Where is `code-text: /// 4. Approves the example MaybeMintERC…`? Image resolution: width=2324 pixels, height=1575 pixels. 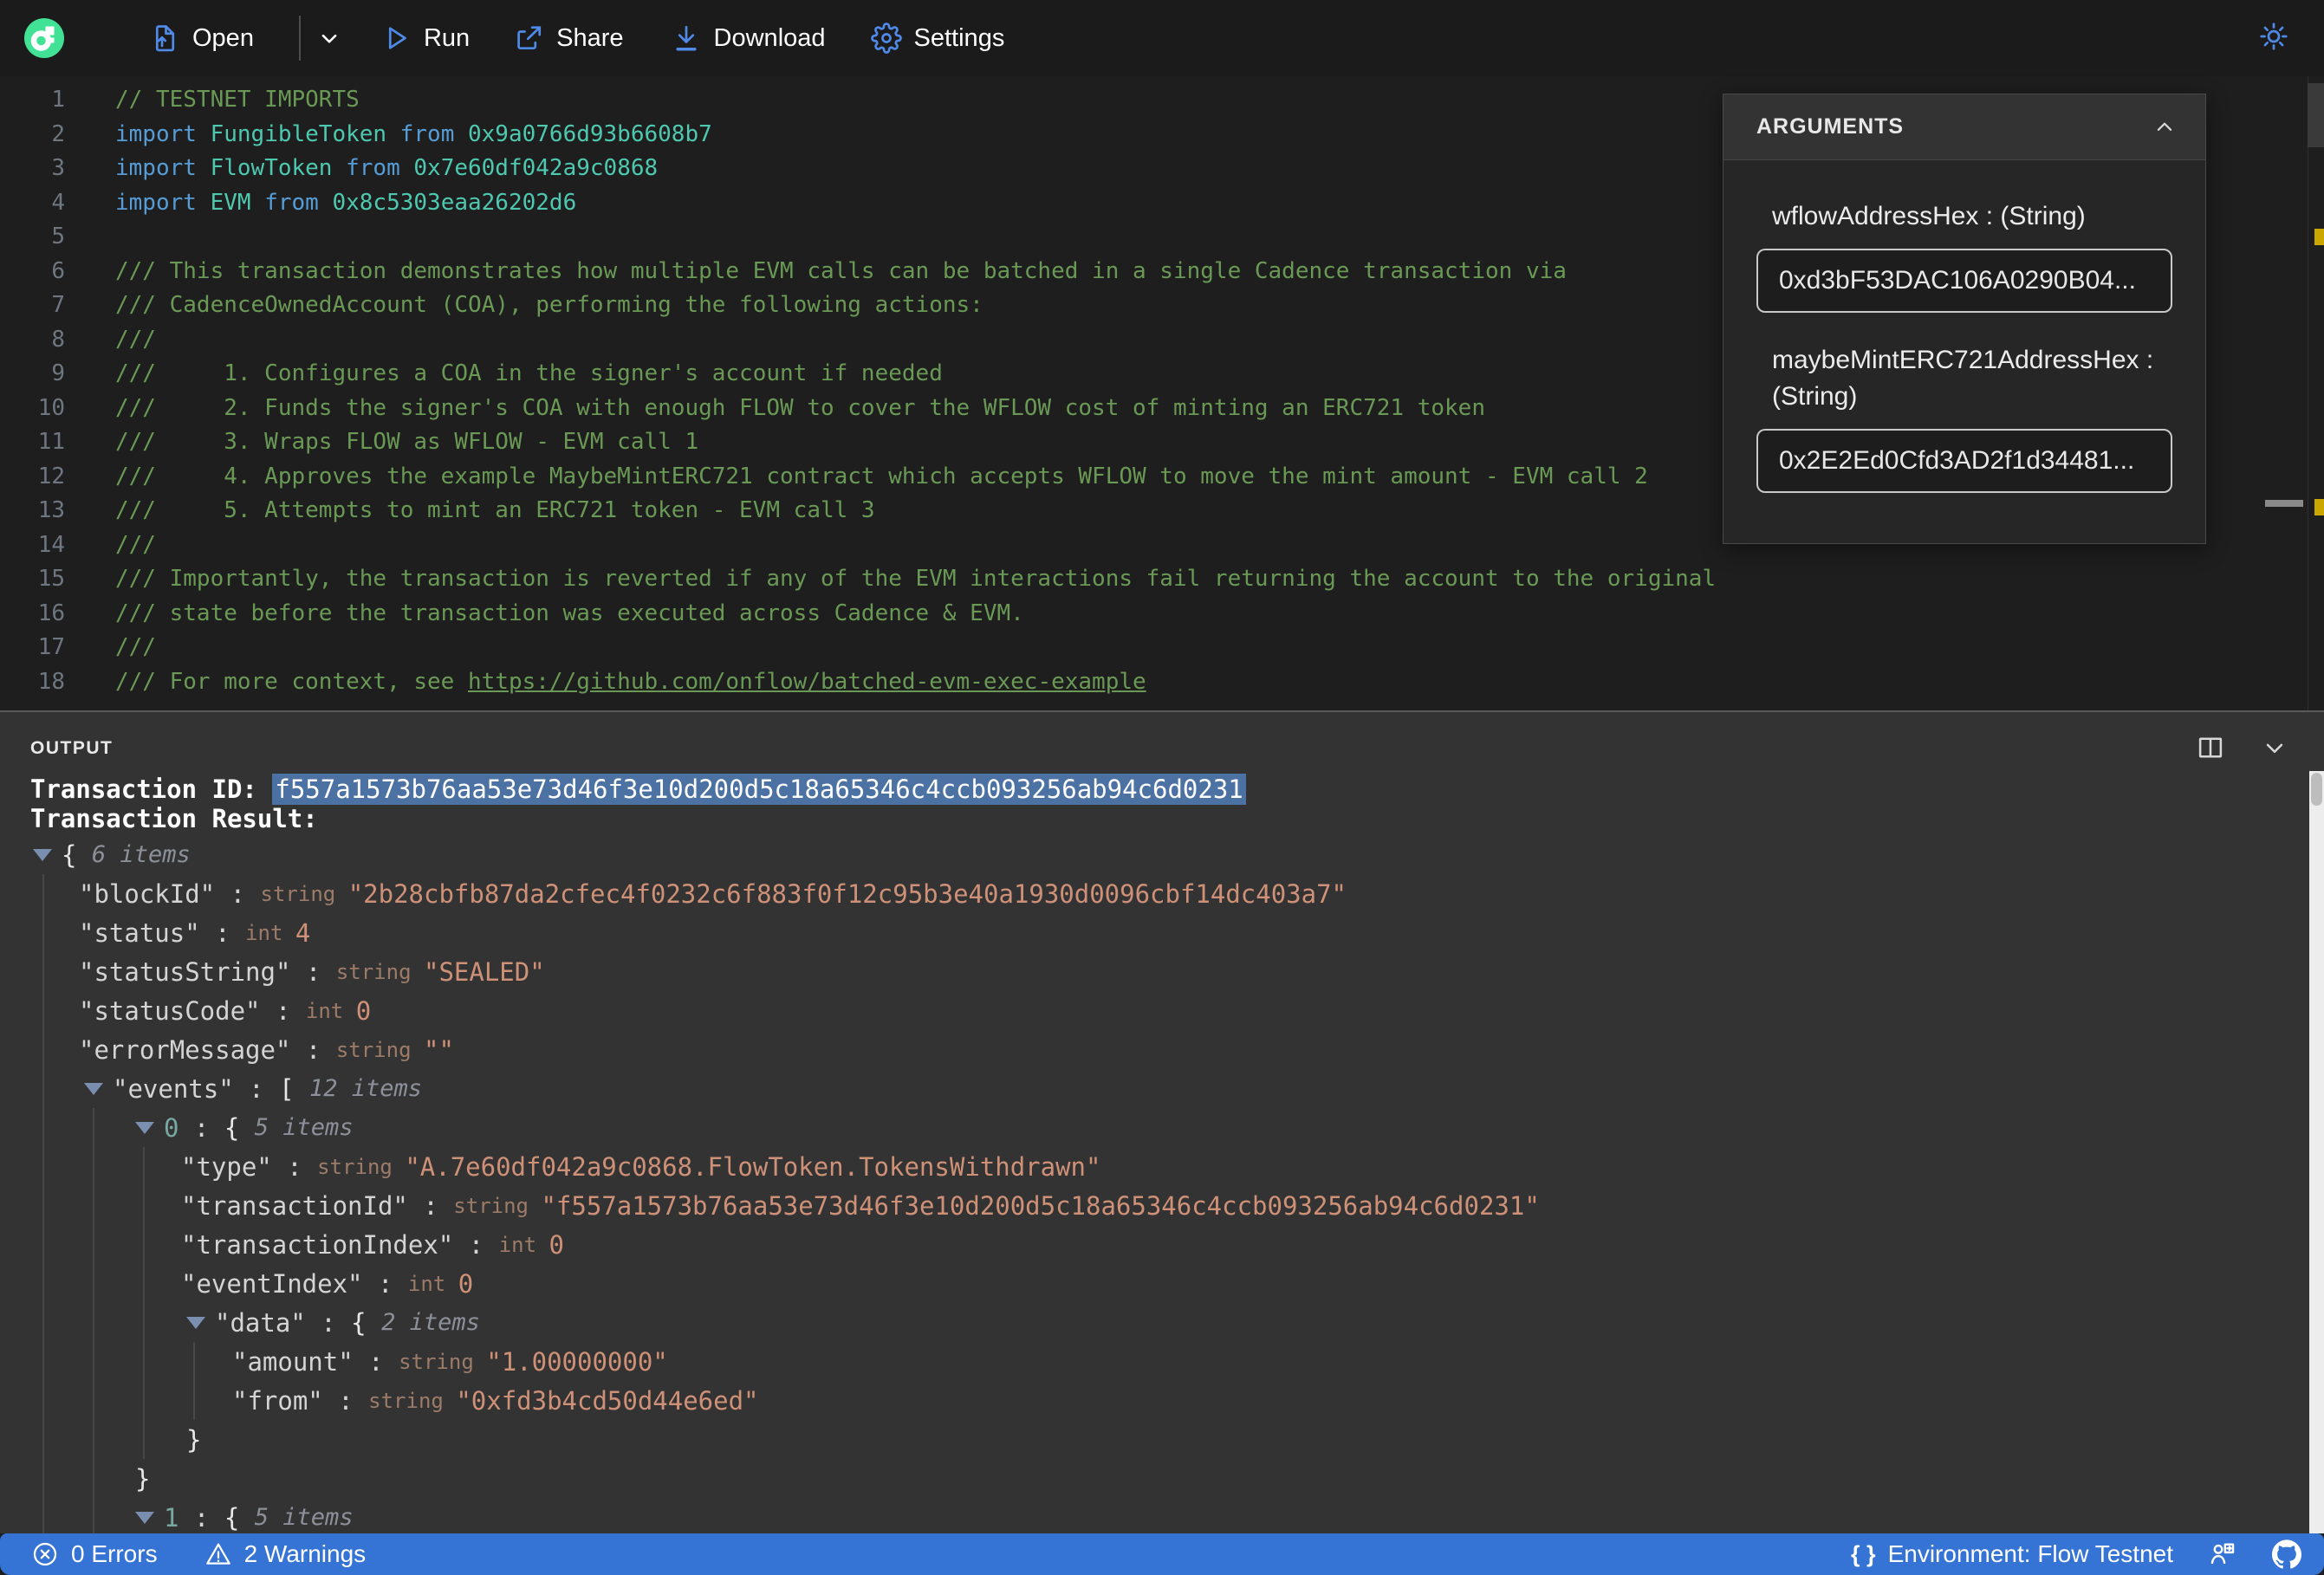
code-text: /// 4. Approves the example MaybeMintERC… is located at coordinates (881, 476).